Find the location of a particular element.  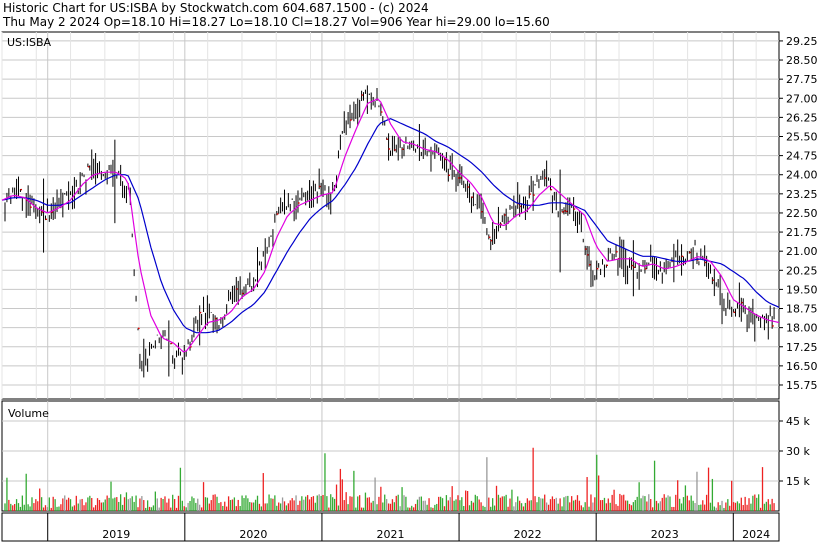

volume-tick-label: 45 k is located at coordinates (798, 421).